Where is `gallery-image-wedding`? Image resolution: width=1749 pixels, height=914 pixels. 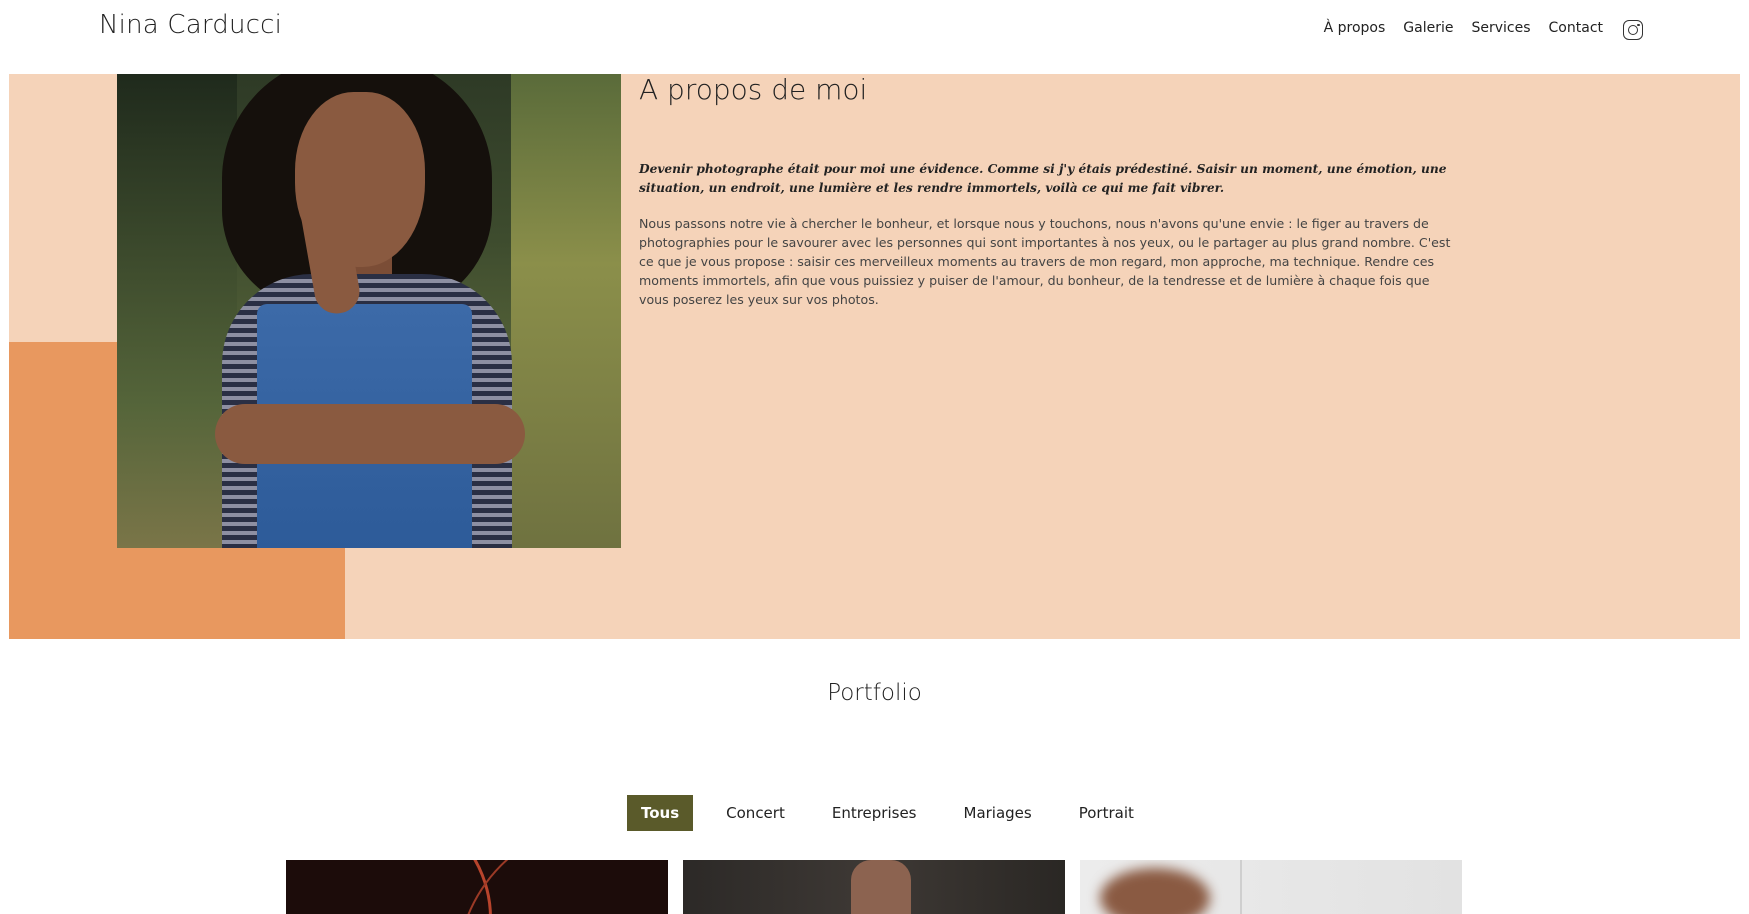 gallery-image-wedding is located at coordinates (1271, 887).